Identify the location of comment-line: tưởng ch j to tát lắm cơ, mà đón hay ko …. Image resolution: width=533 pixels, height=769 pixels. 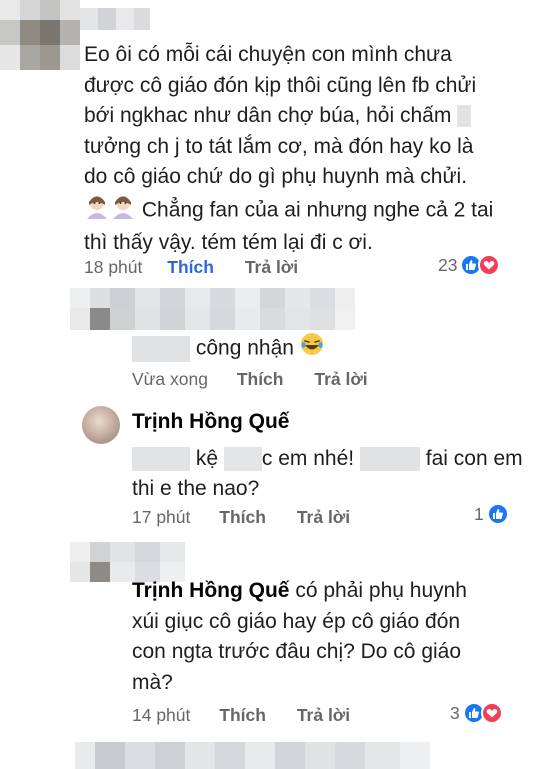
(279, 146).